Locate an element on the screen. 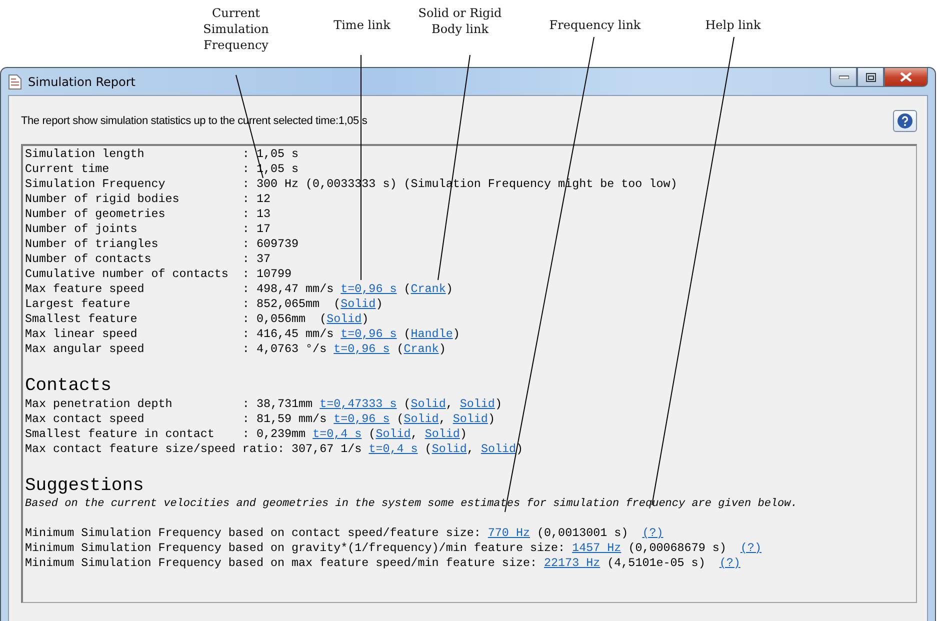 This screenshot has height=621, width=938. stat-label: Cumulative number of contacts is located at coordinates (127, 274).